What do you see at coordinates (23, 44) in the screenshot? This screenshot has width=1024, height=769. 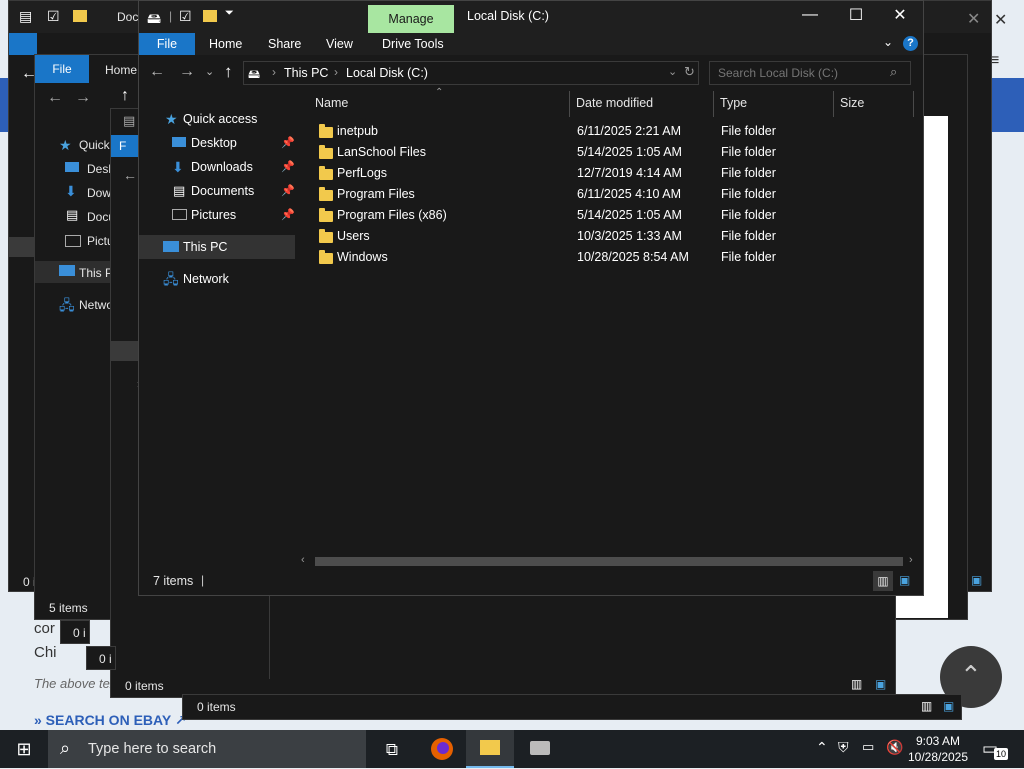 I see `file-tab` at bounding box center [23, 44].